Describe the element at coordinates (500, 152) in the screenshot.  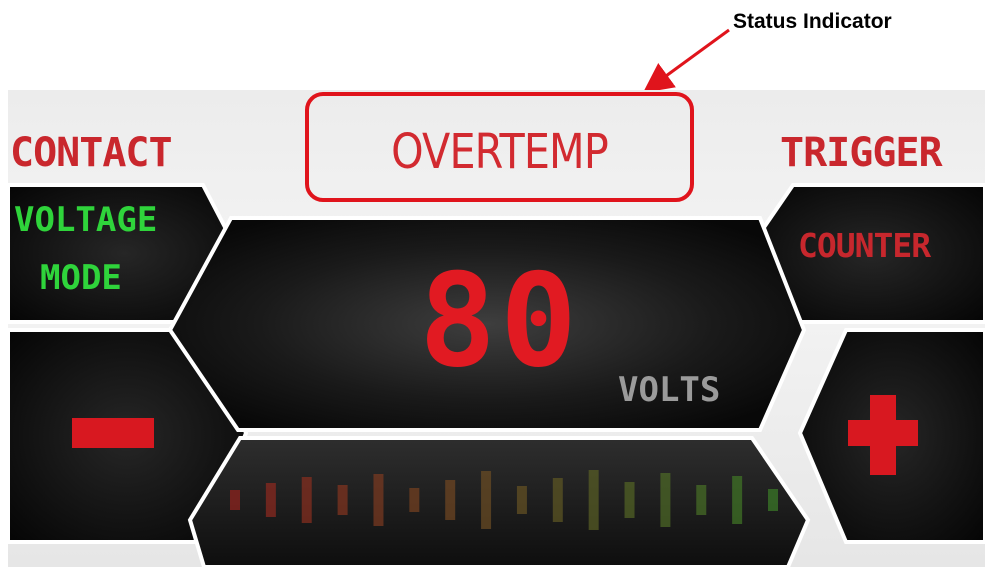
I see `status-indicator-text: OVERTEMP` at that location.